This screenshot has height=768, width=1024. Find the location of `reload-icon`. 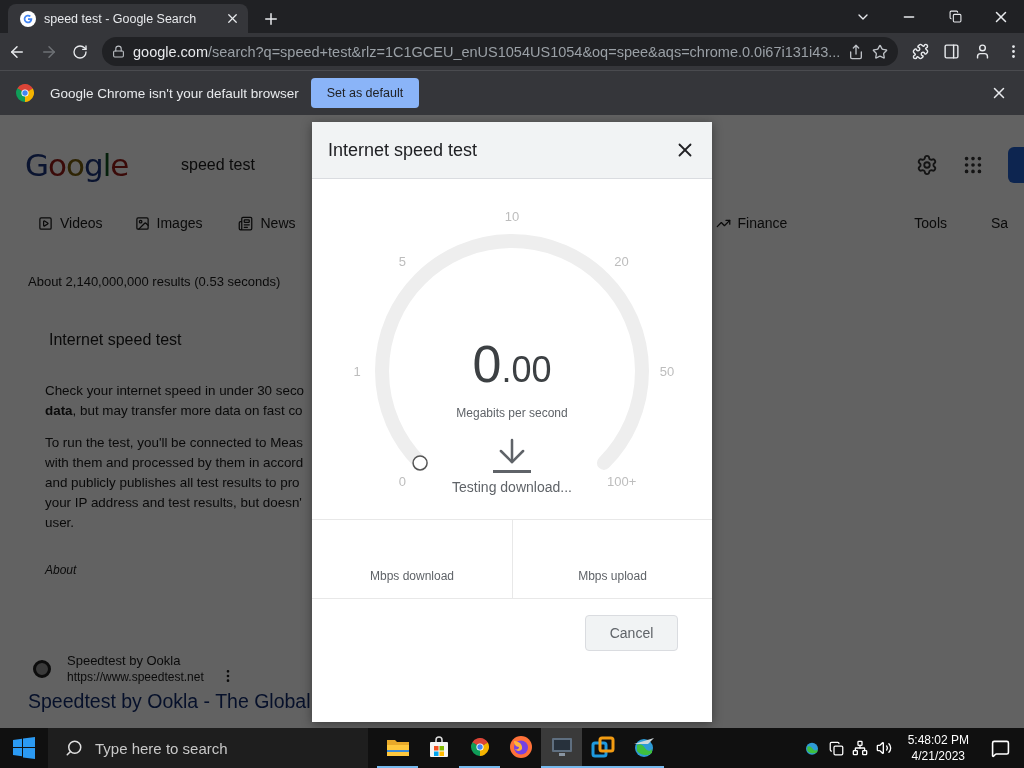

reload-icon is located at coordinates (80, 51).